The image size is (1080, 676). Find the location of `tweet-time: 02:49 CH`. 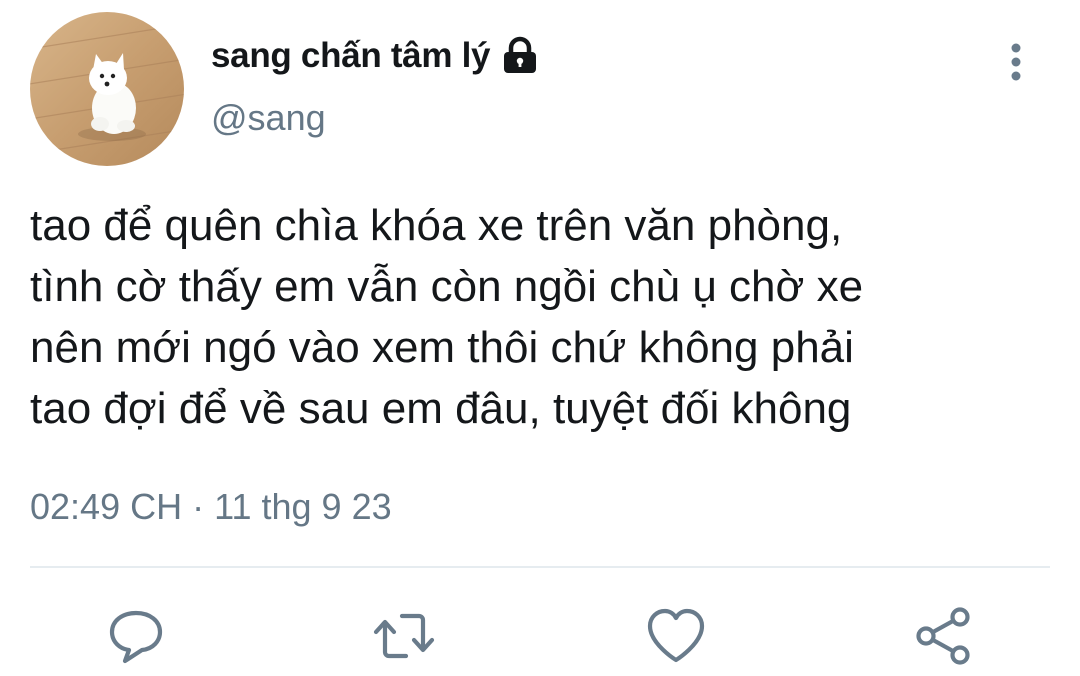

tweet-time: 02:49 CH is located at coordinates (106, 506).